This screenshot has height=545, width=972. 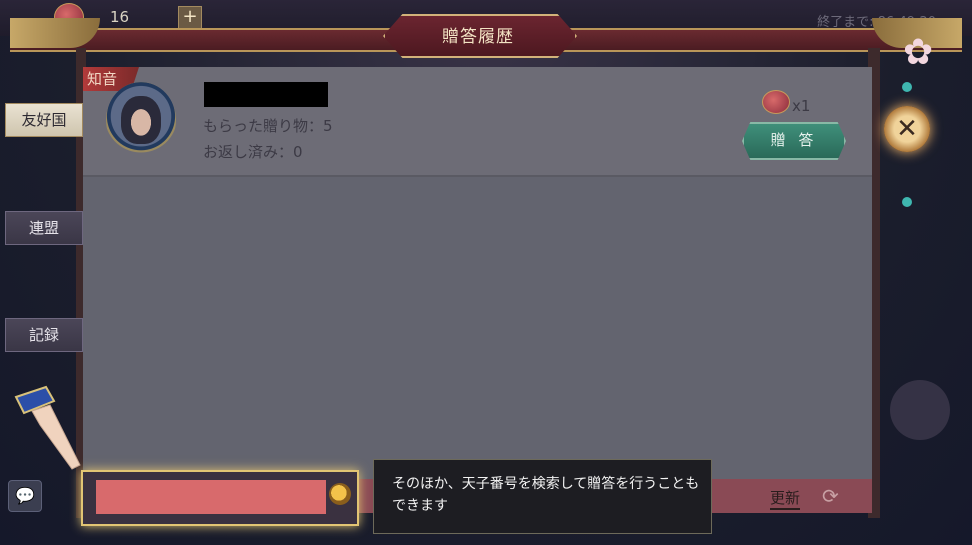 What do you see at coordinates (546, 495) in the screenshot?
I see `tooltip-text: そのほか、天子番号を検索して贈答を行うこともできます` at bounding box center [546, 495].